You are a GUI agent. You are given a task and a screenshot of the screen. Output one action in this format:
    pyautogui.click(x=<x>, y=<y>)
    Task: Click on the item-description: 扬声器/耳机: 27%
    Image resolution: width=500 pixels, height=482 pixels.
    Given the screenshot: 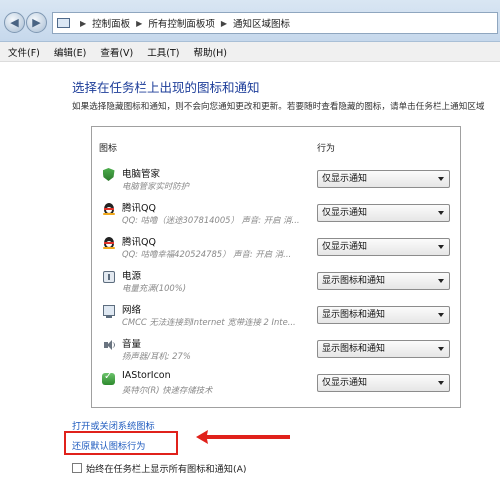 What is the action you would take?
    pyautogui.click(x=156, y=356)
    